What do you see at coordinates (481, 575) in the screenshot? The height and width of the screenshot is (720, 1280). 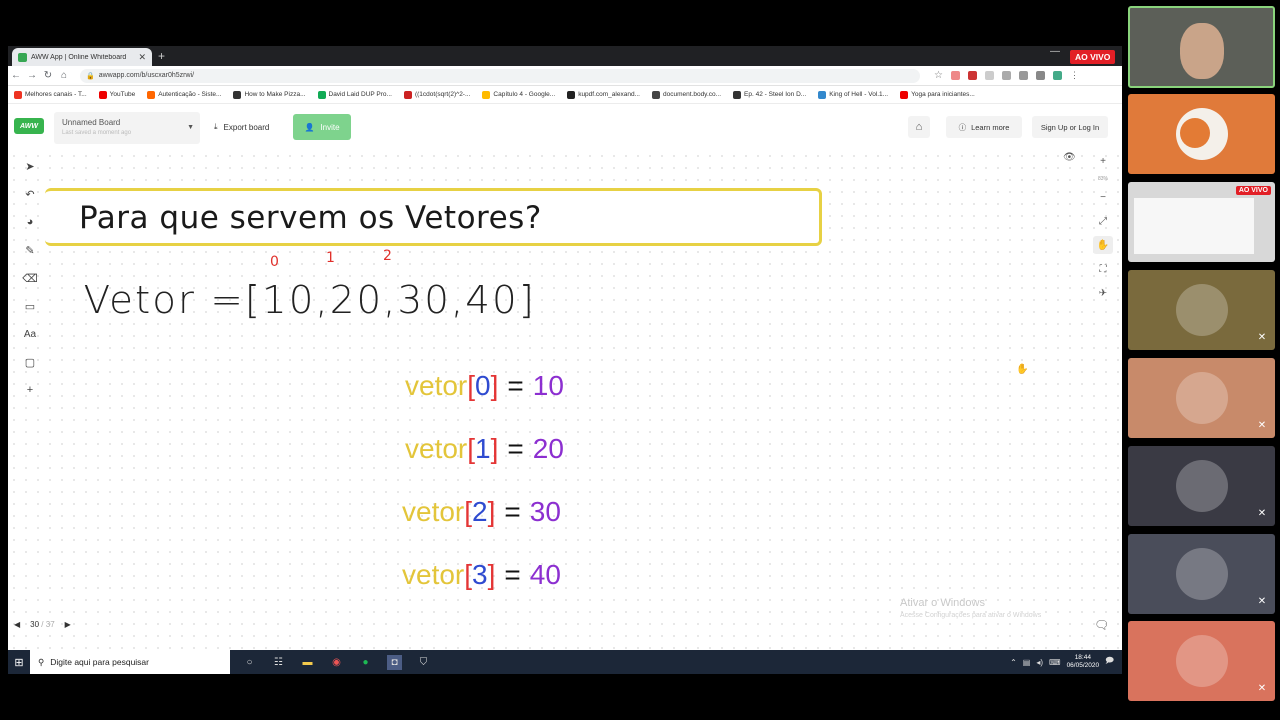 I see `vector-expression: vetor[3] = 40` at bounding box center [481, 575].